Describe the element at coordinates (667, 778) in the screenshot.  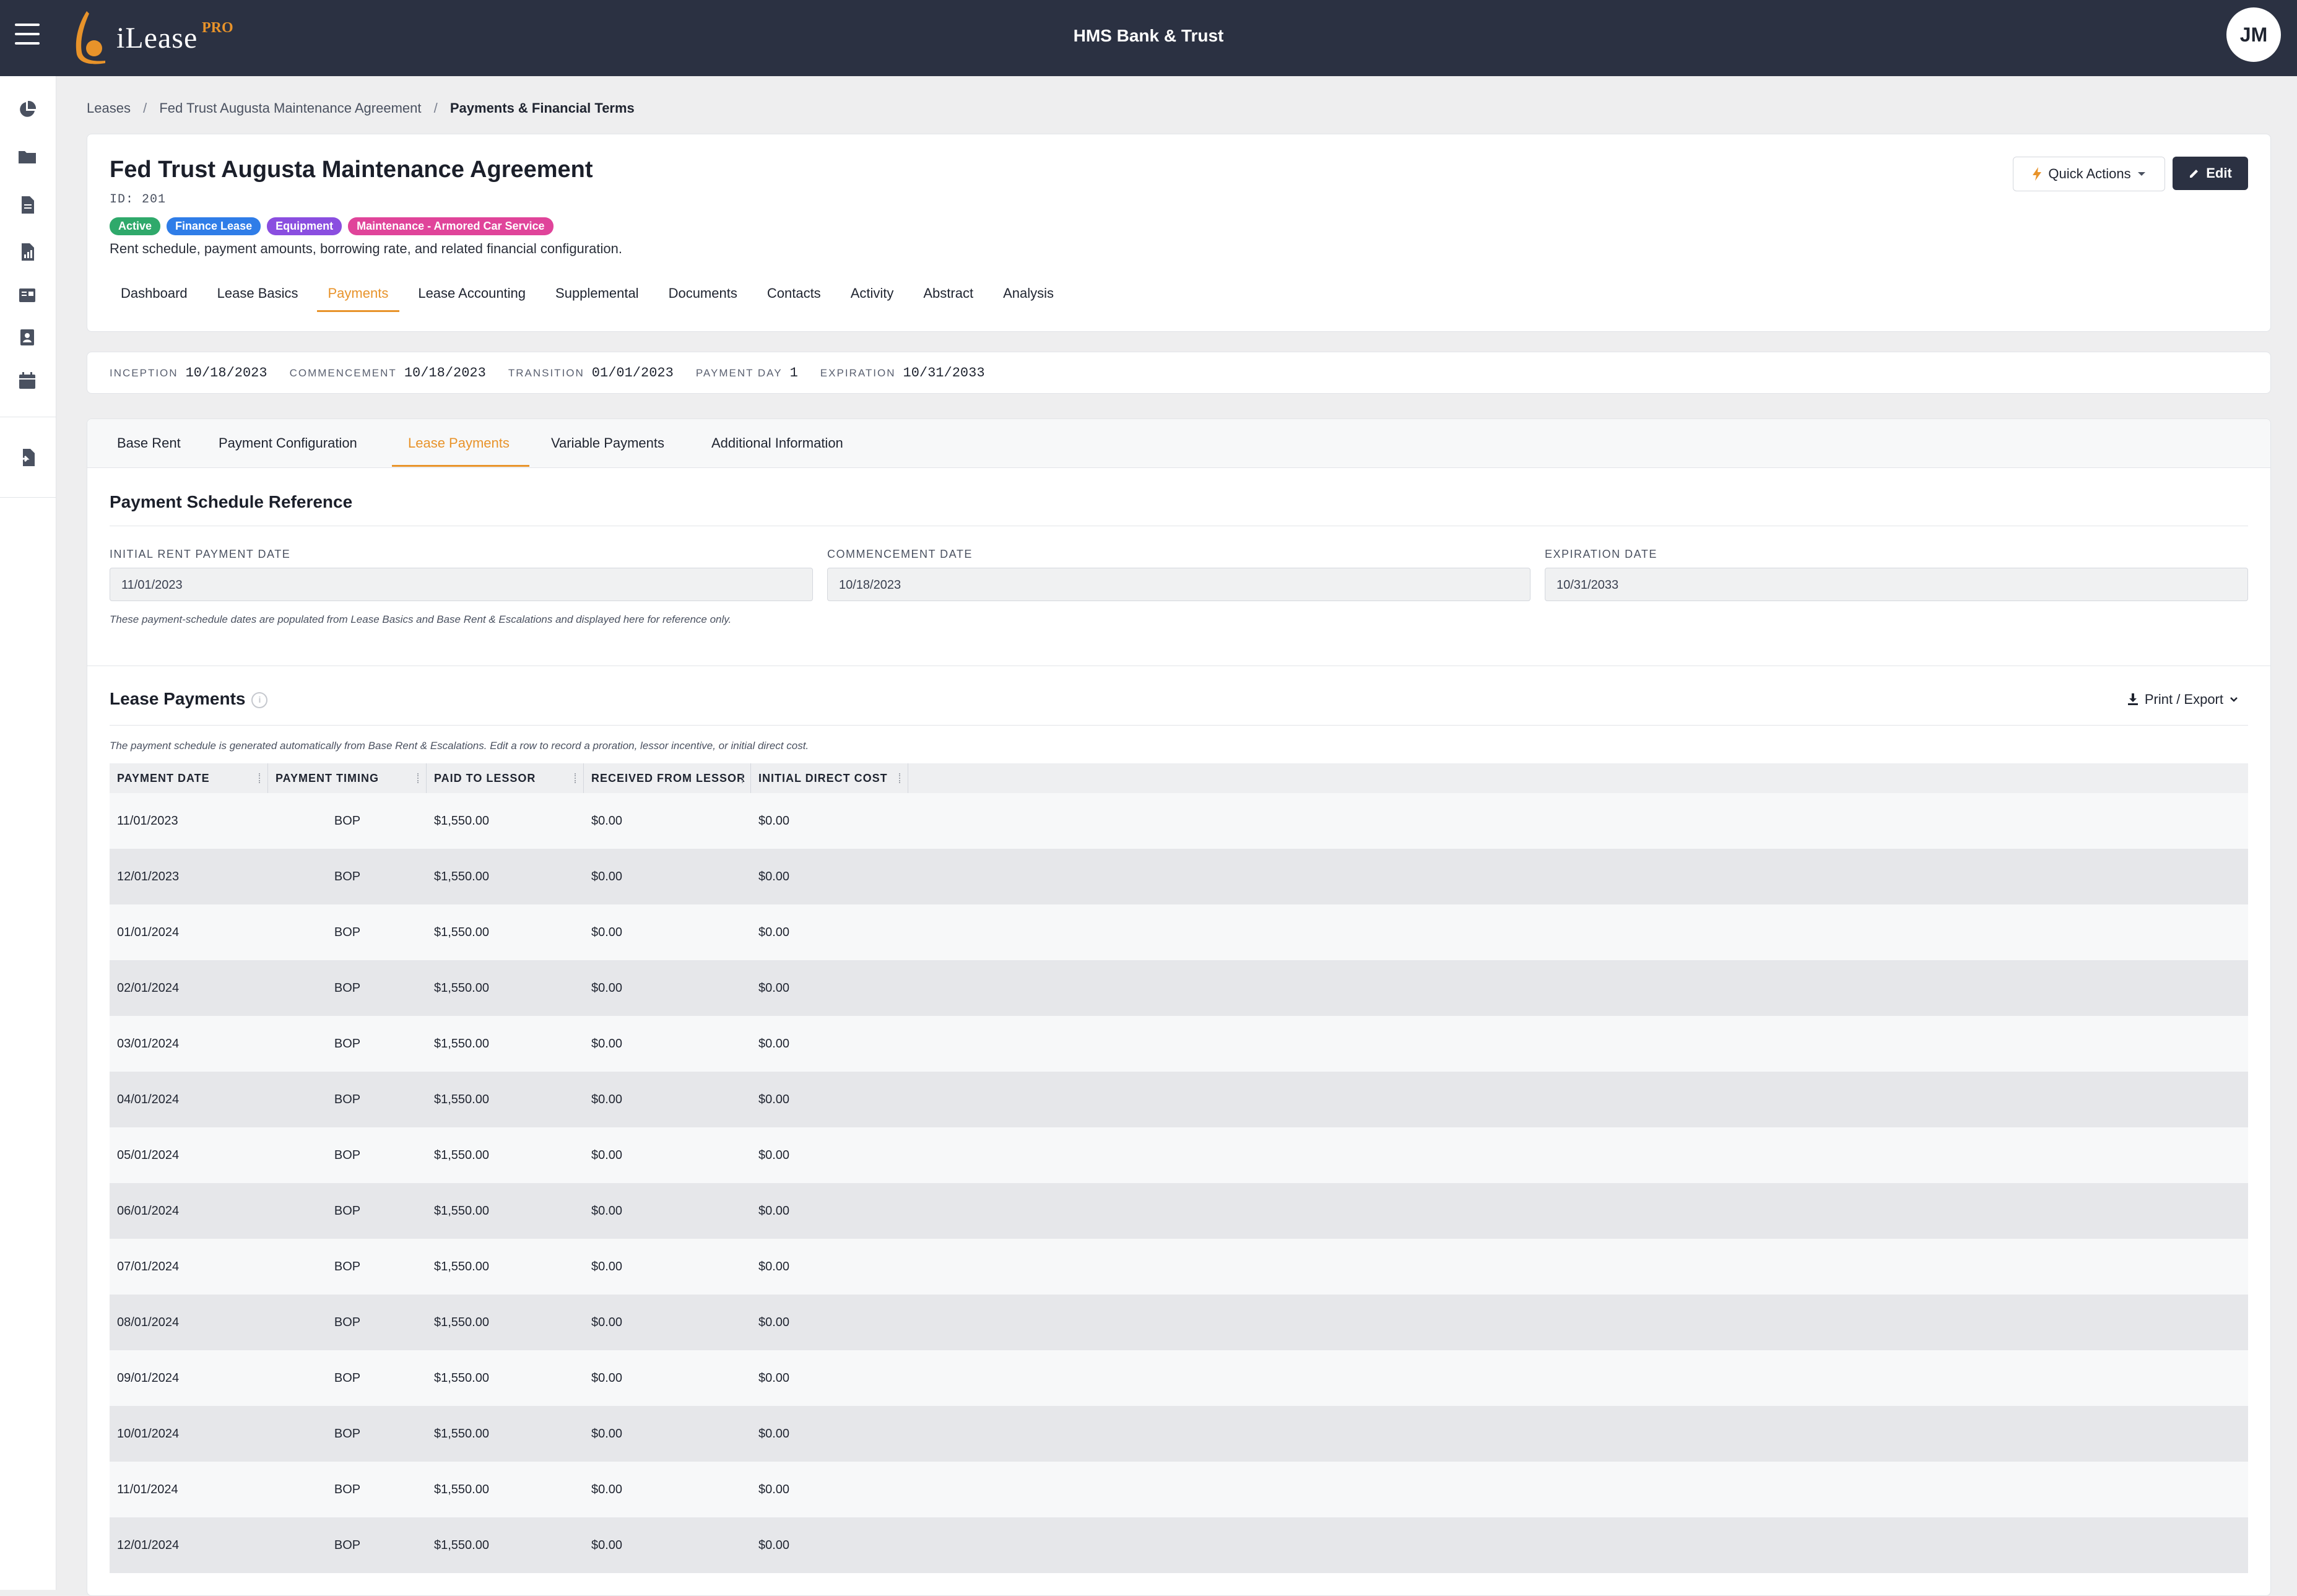
I see `column-header-received-from-lessor: Received from Lessor` at that location.